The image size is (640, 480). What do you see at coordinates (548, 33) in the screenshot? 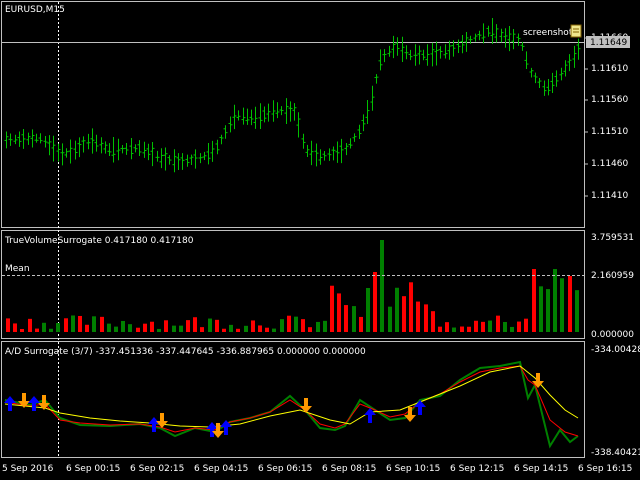
I see `screenshot-label: screenshot` at bounding box center [548, 33].